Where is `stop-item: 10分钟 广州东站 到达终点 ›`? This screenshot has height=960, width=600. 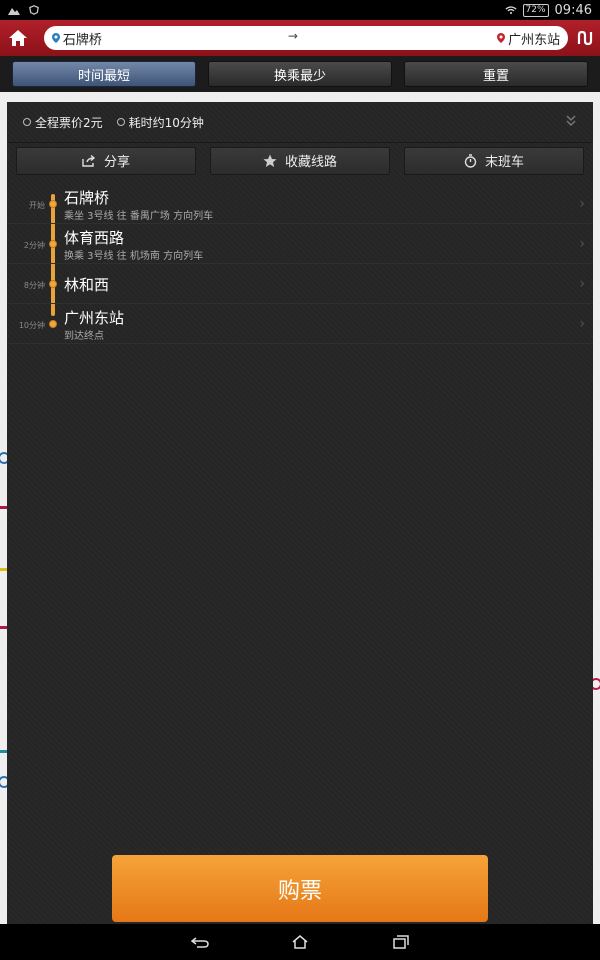
stop-item: 10分钟 广州东站 到达终点 › is located at coordinates (300, 324).